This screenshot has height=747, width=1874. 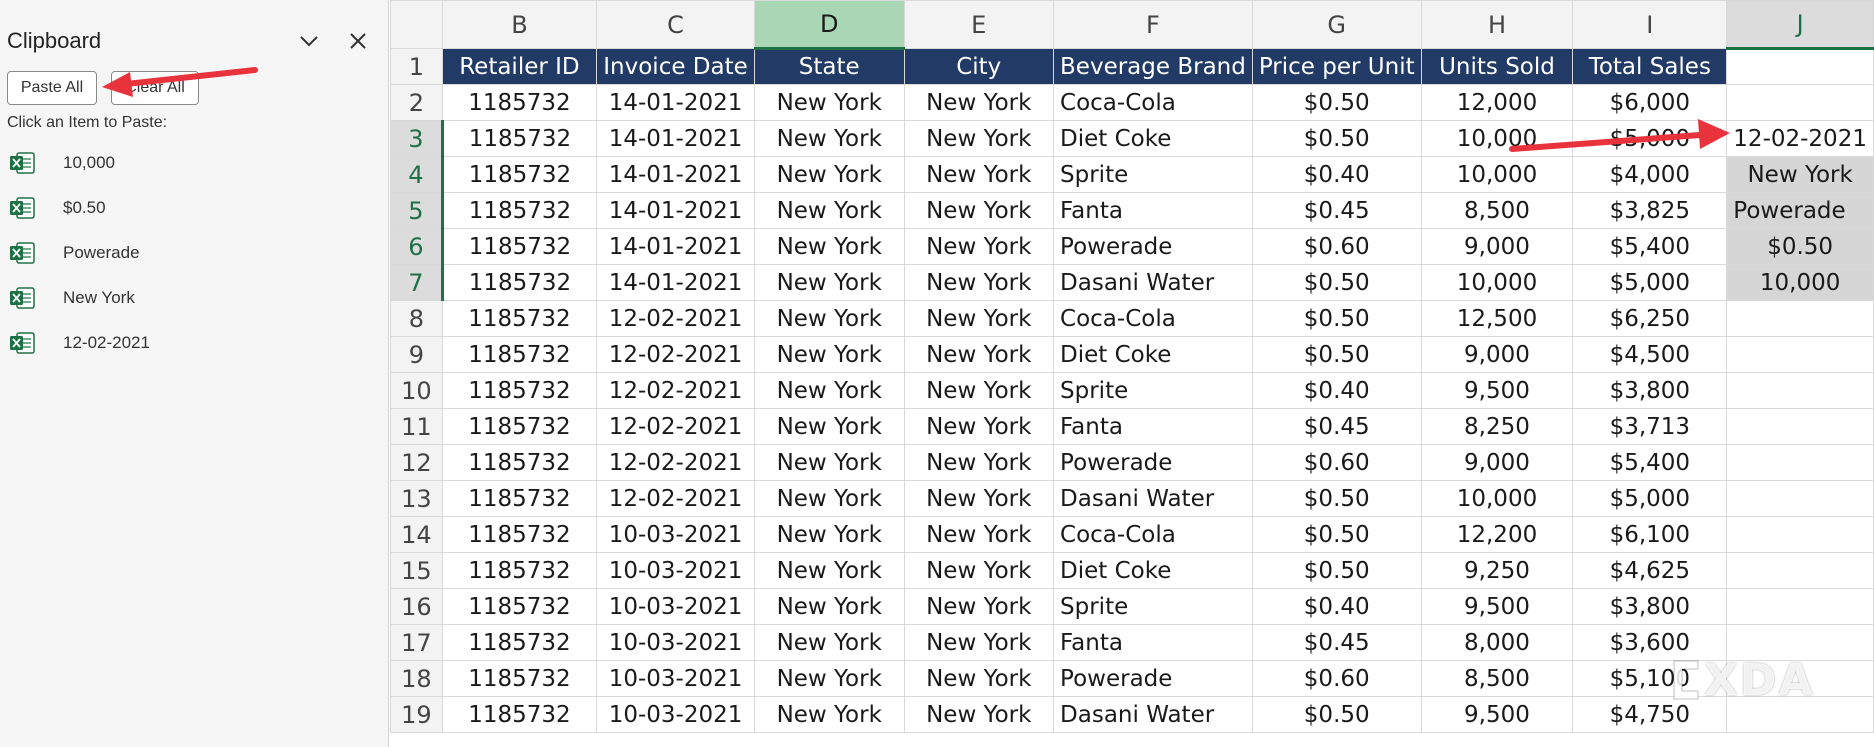 What do you see at coordinates (1153, 426) in the screenshot?
I see `cell: Fanta` at bounding box center [1153, 426].